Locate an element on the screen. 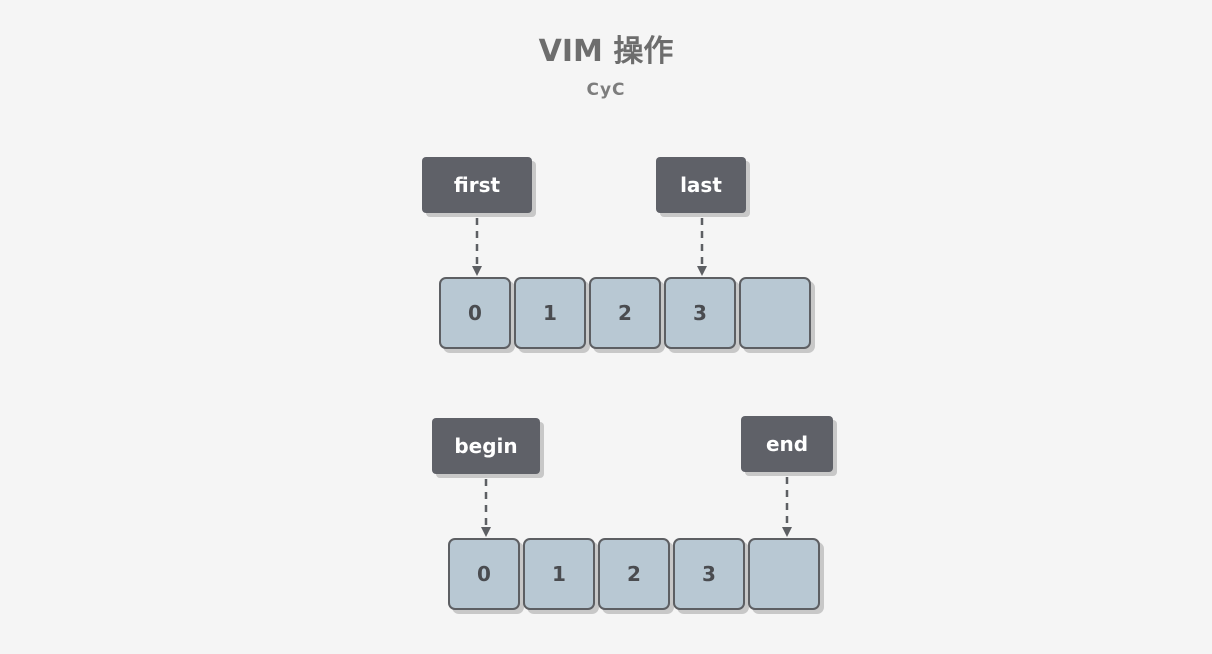 This screenshot has height=654, width=1212. page-title: VIM 操作 is located at coordinates (606, 51).